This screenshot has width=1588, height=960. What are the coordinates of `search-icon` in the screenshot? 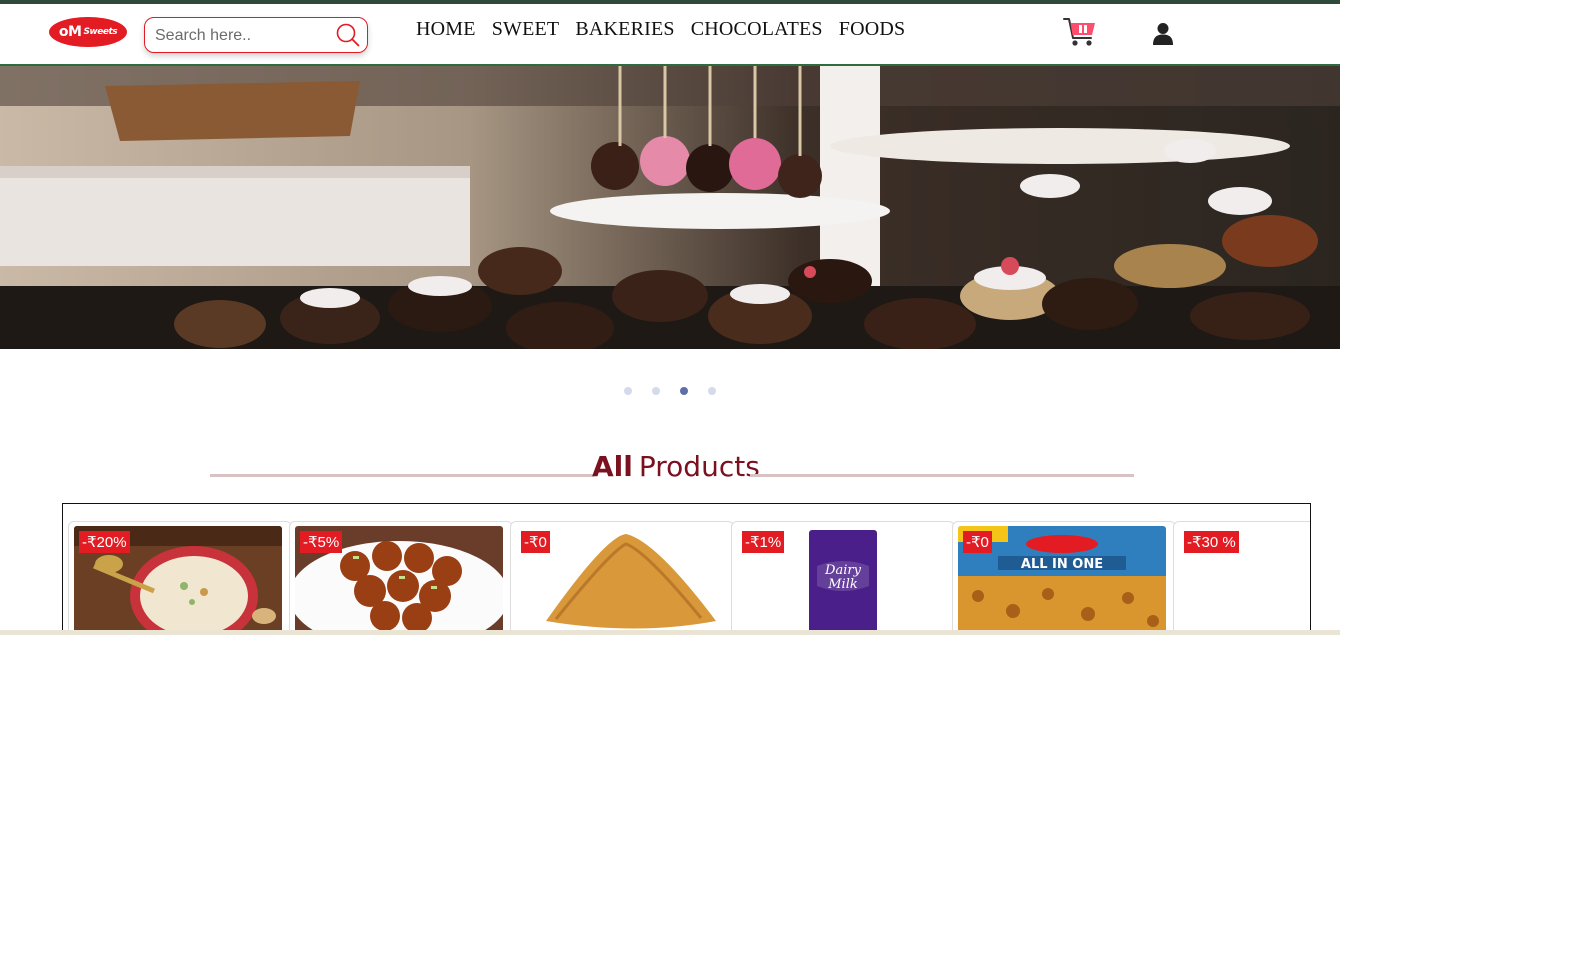 It's located at (348, 35).